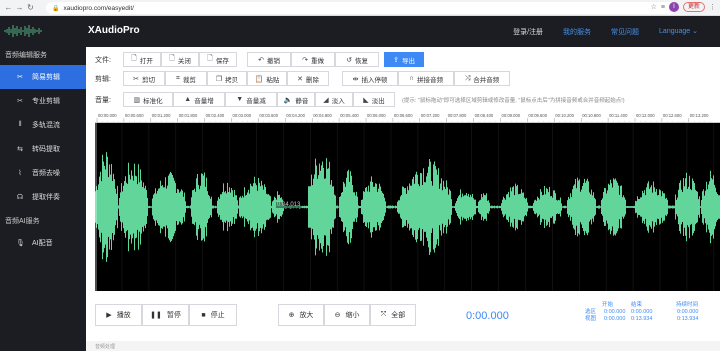 Image resolution: width=720 pixels, height=351 pixels. Describe the element at coordinates (20, 124) in the screenshot. I see `tracks-icon: ⦀` at that location.